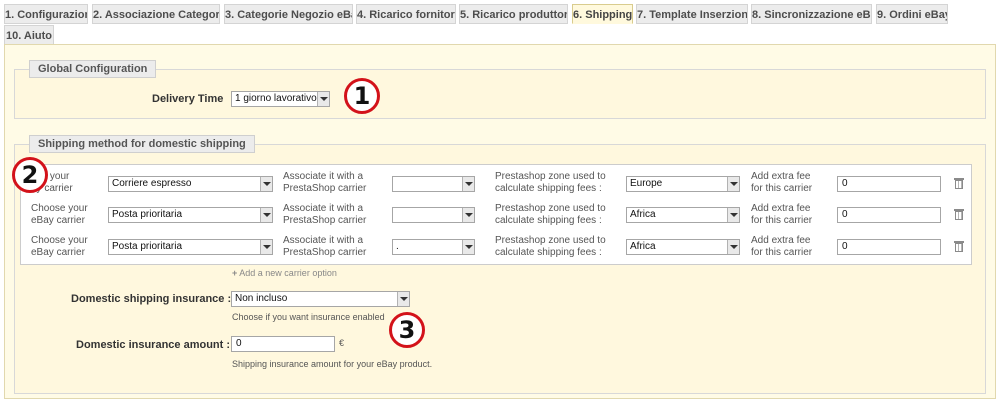 The height and width of the screenshot is (399, 1000). Describe the element at coordinates (142, 144) in the screenshot. I see `domestic-shipping-legend: Shipping method for domestic shipping` at that location.